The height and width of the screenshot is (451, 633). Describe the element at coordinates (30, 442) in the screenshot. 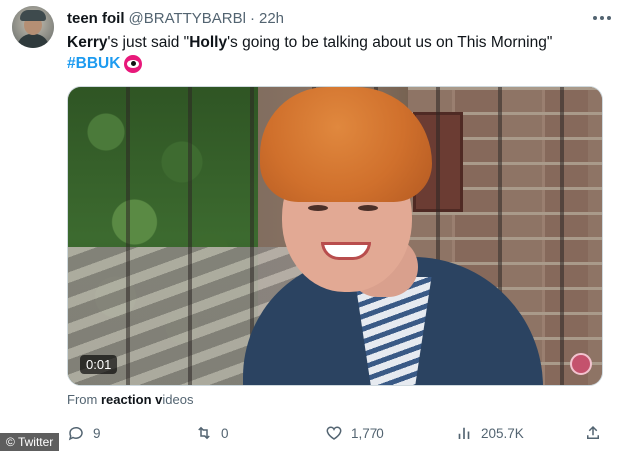

I see `twitter-credit-watermark: © Twitter` at that location.